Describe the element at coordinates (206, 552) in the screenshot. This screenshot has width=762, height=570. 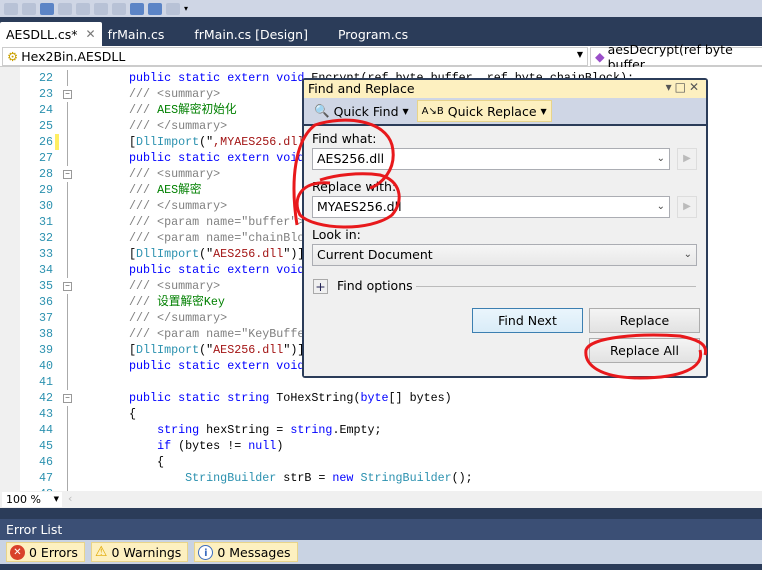
I see `info-icon: i` at that location.